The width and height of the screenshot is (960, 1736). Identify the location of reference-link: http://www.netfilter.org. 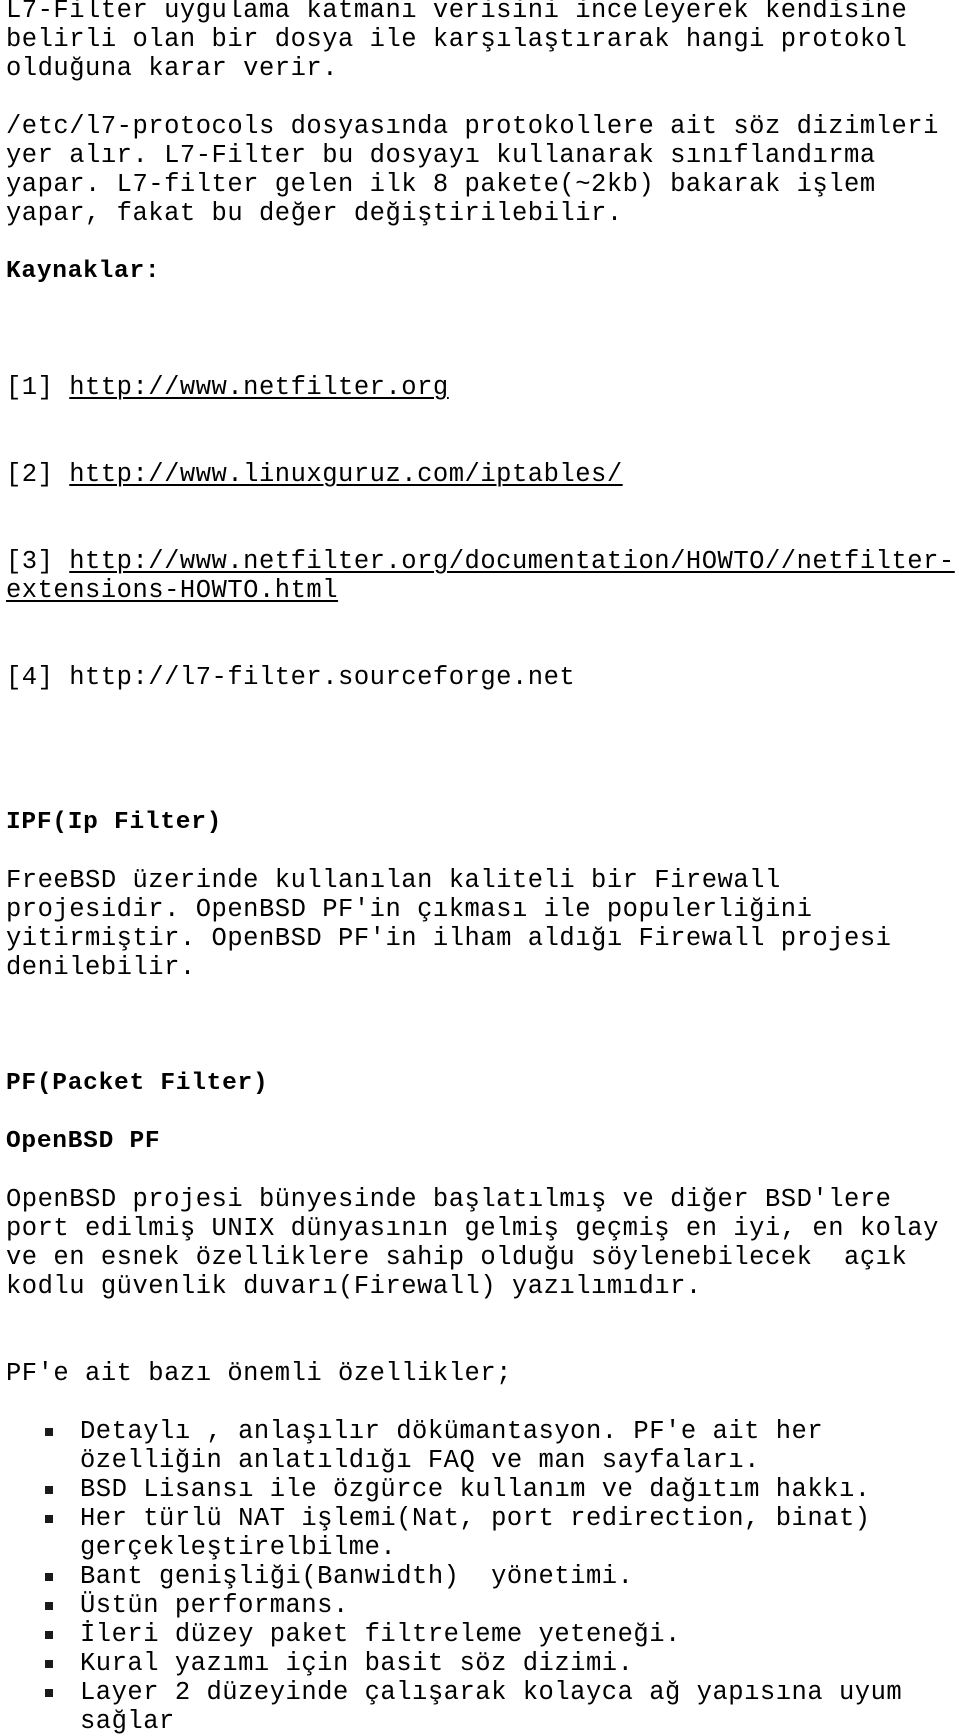
(259, 387).